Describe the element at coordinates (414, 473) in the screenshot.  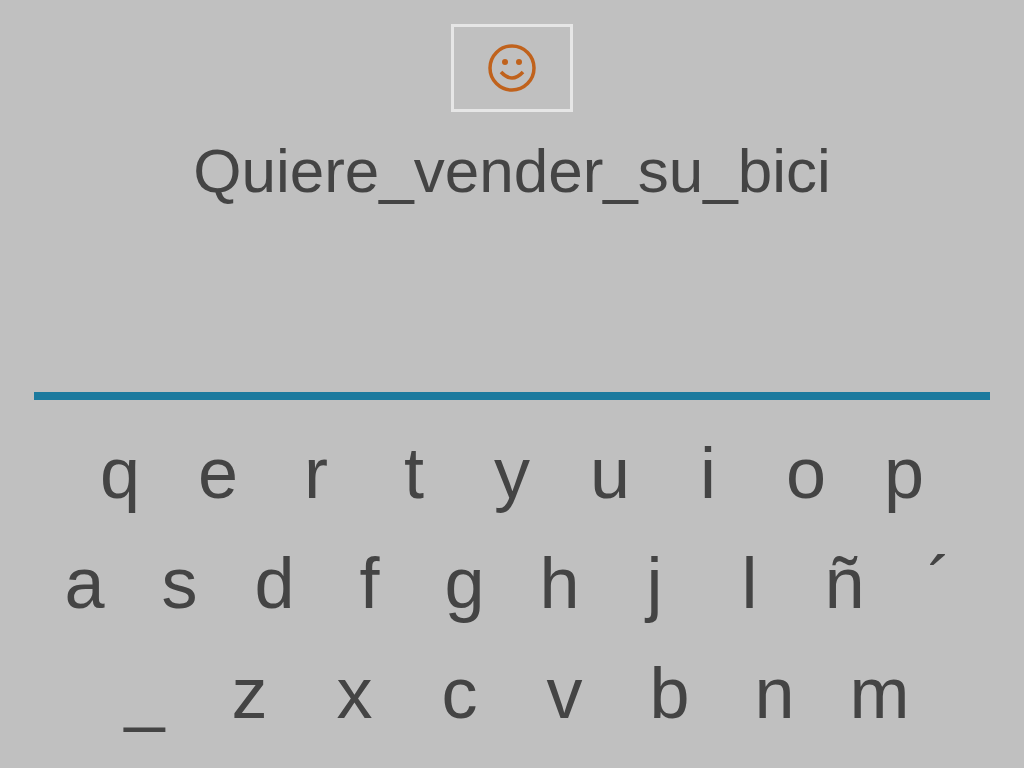
I see `letter-key: t` at that location.